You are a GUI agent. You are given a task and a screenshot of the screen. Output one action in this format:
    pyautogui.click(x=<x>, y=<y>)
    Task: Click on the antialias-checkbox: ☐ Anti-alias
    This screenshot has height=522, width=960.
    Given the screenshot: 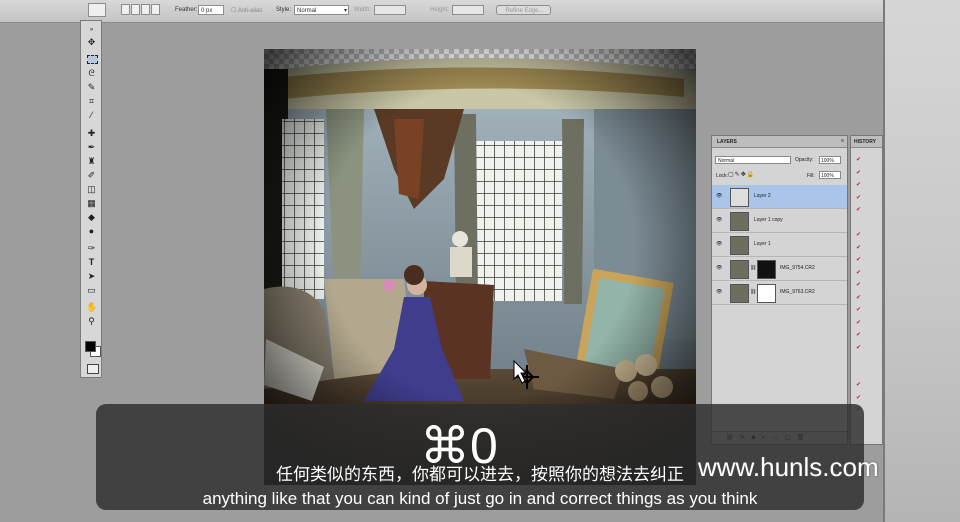 What is the action you would take?
    pyautogui.click(x=246, y=10)
    